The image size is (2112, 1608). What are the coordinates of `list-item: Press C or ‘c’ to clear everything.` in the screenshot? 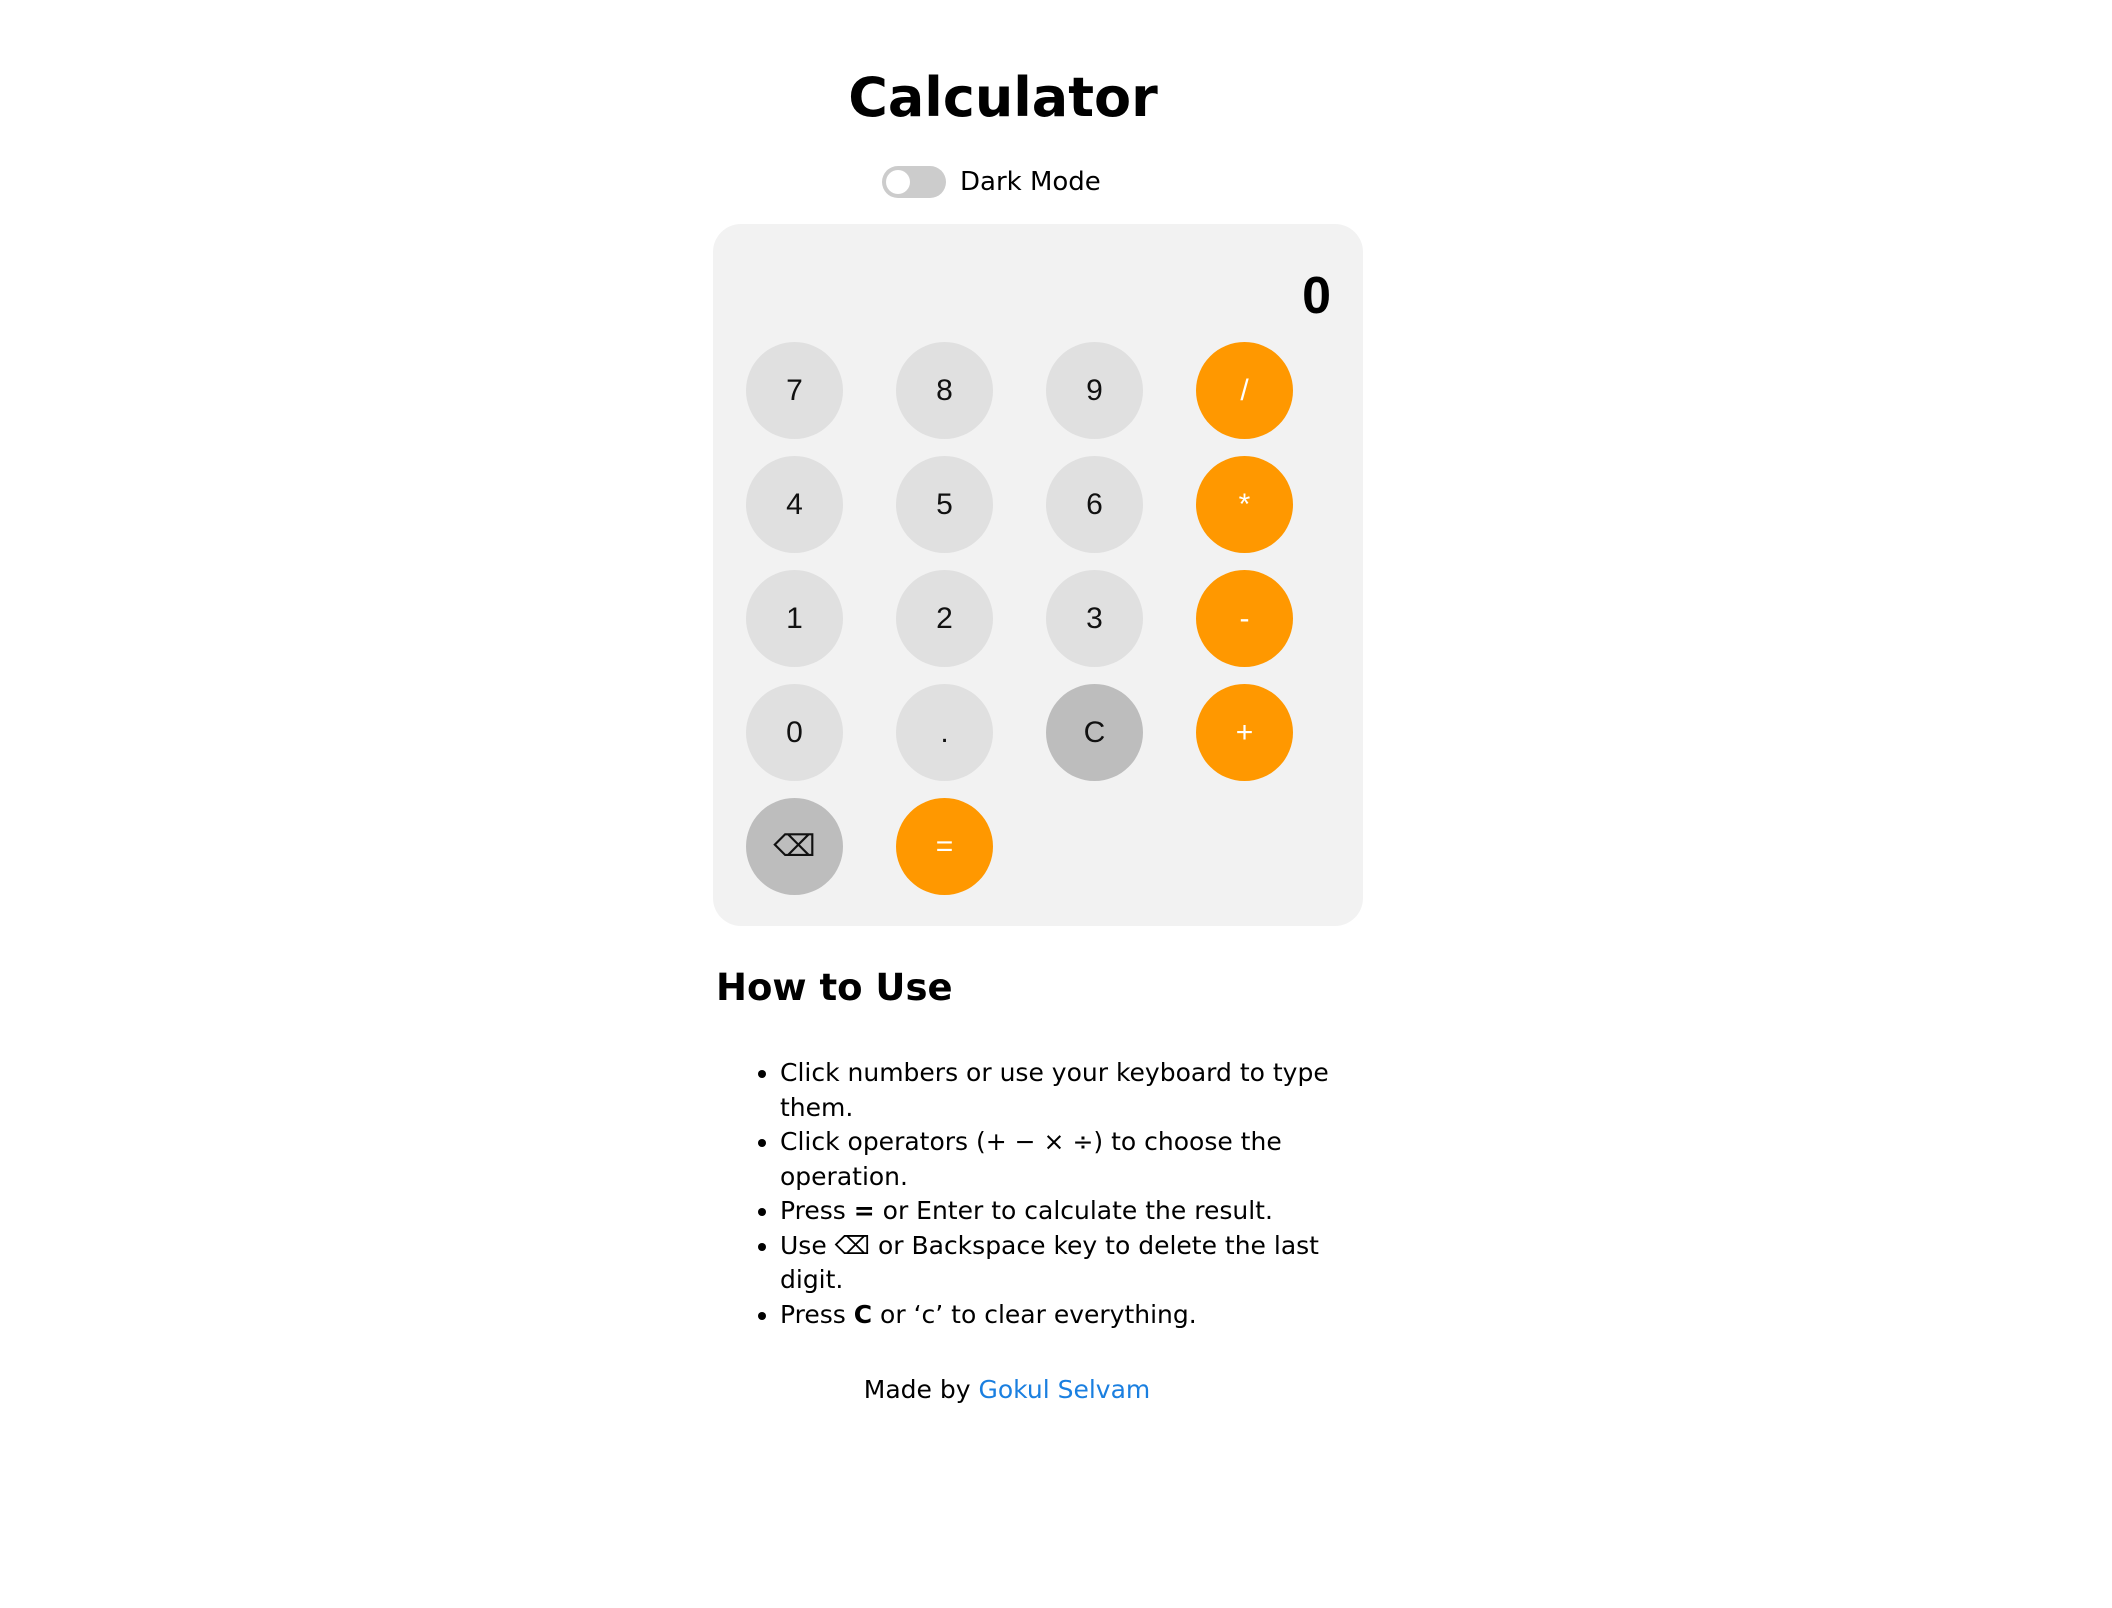 It's located at (1058, 1315).